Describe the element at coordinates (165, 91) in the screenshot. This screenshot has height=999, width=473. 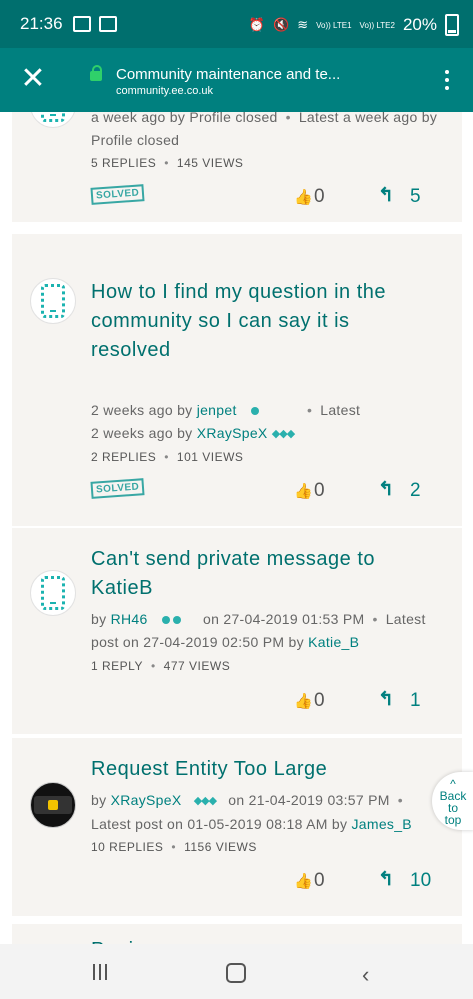
I see `page-url: community.ee.co.uk` at that location.